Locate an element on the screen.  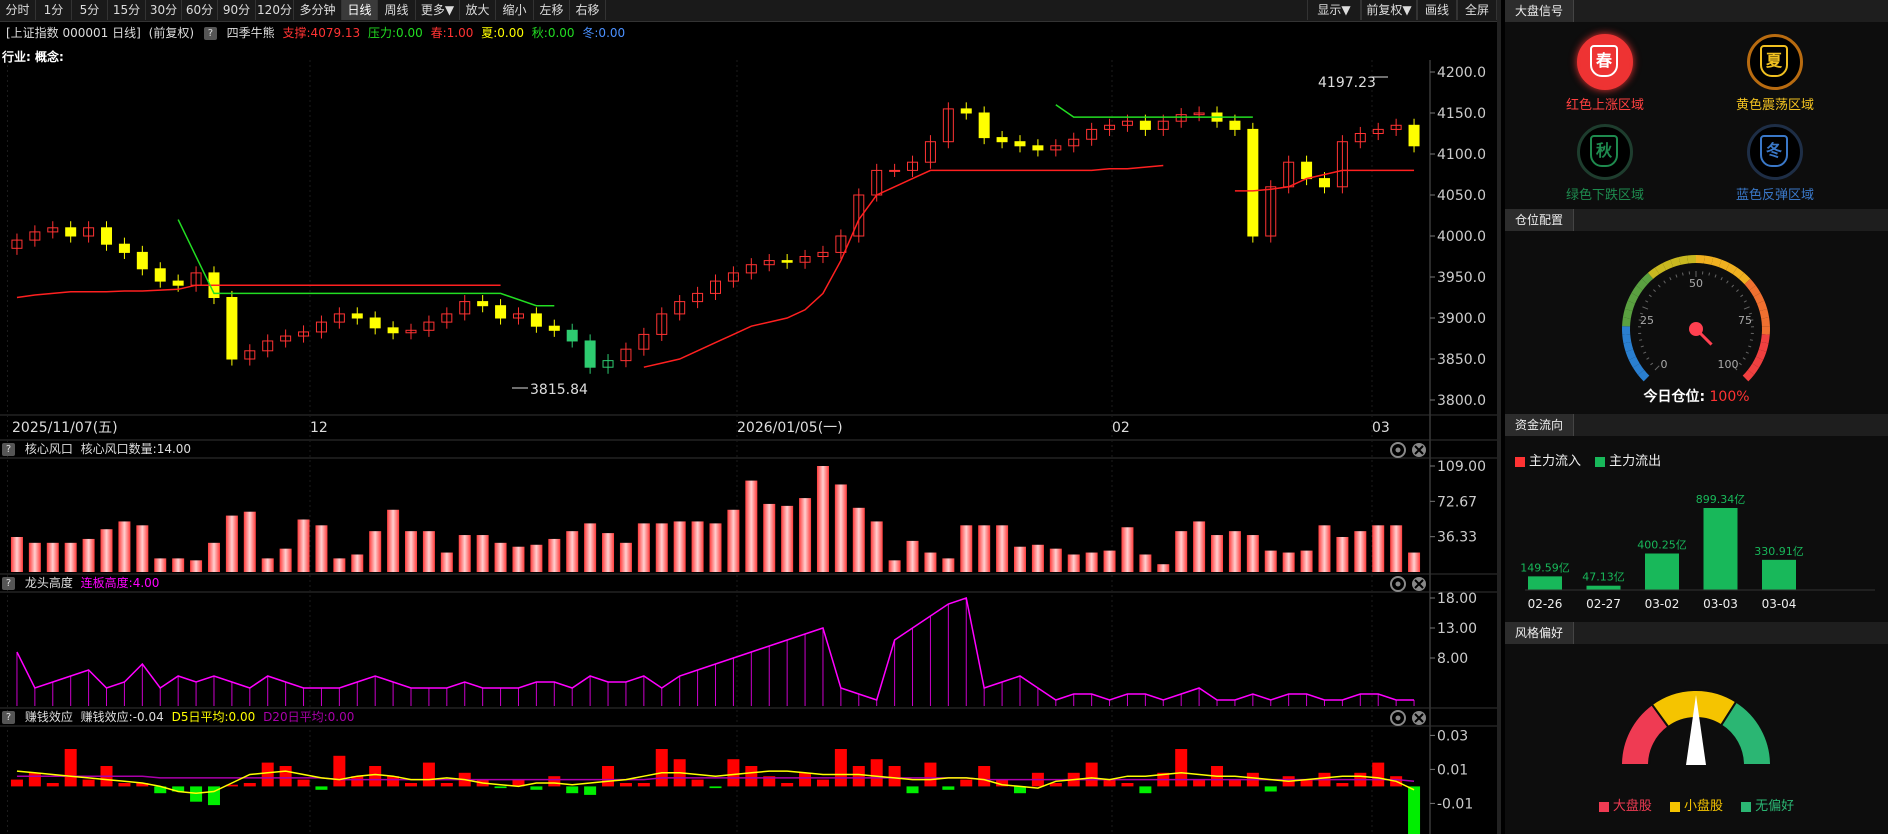
toolbar-button-13: 缩小 is located at coordinates (515, 10).